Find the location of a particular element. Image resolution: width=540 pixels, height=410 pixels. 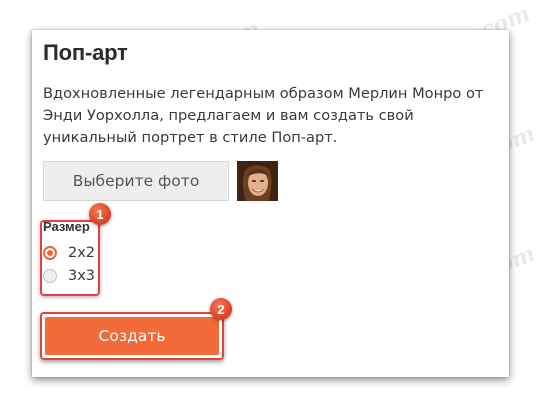

radio-selected-icon is located at coordinates (50, 253).